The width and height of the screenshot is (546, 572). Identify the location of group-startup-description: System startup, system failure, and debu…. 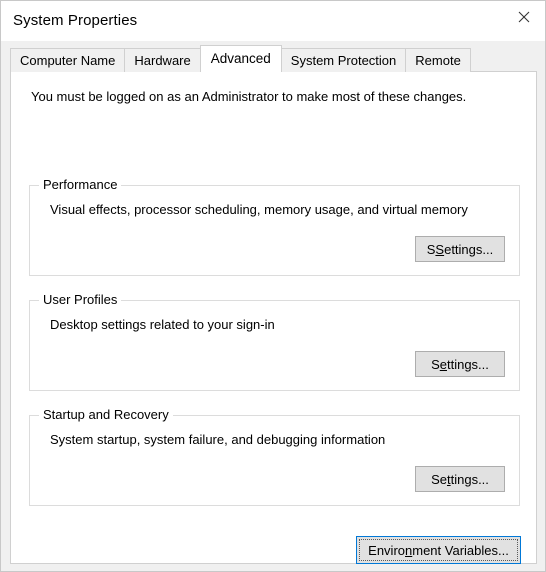
(218, 439).